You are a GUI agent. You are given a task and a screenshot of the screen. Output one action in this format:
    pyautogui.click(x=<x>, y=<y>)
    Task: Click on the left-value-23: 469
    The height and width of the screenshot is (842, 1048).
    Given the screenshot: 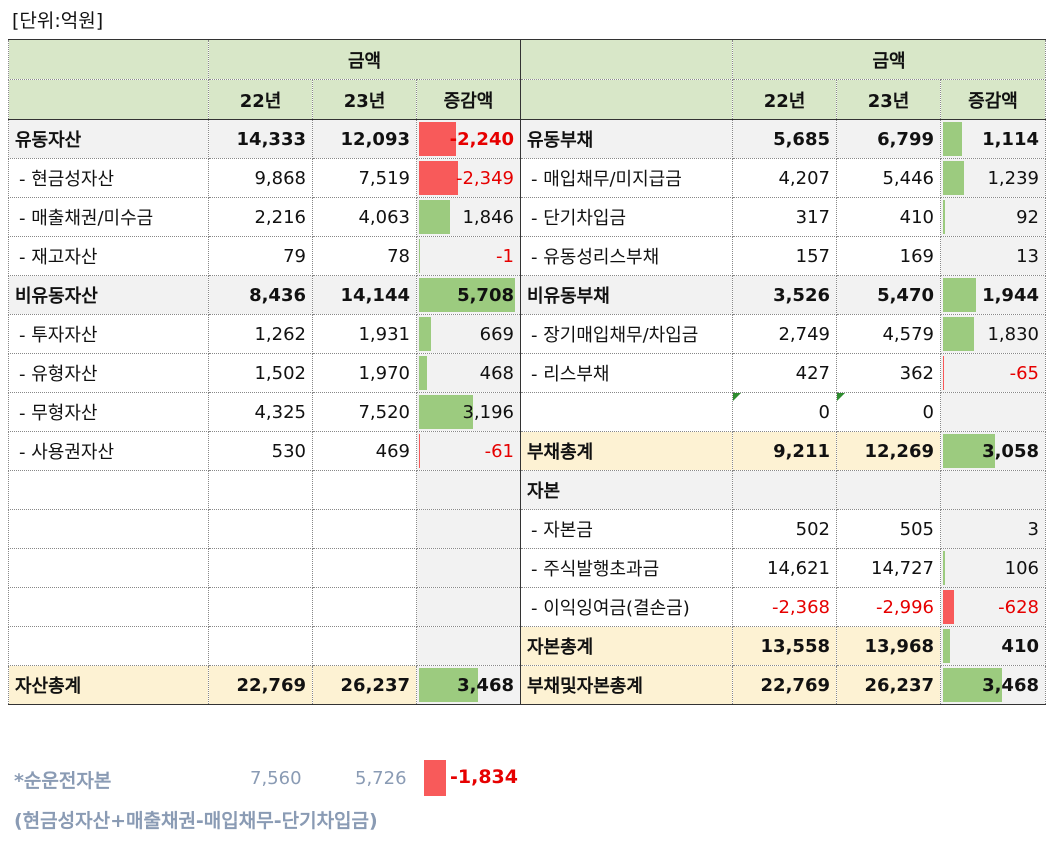 What is the action you would take?
    pyautogui.click(x=364, y=451)
    